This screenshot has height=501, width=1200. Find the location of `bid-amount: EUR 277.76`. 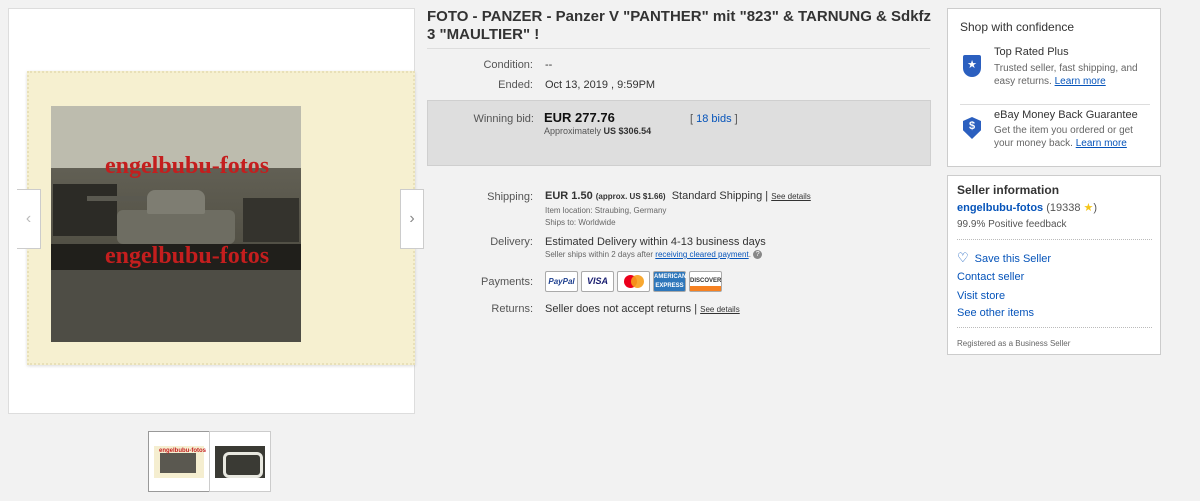

bid-amount: EUR 277.76 is located at coordinates (579, 117).